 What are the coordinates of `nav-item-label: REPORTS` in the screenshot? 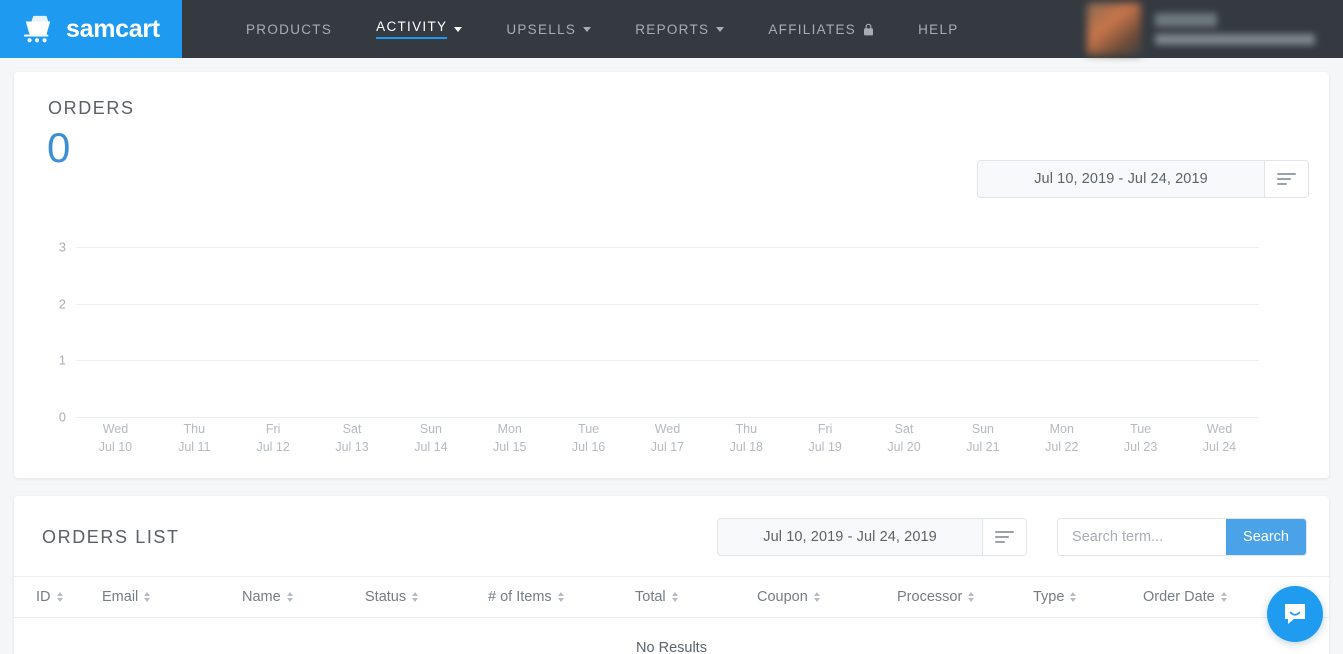 It's located at (672, 29).